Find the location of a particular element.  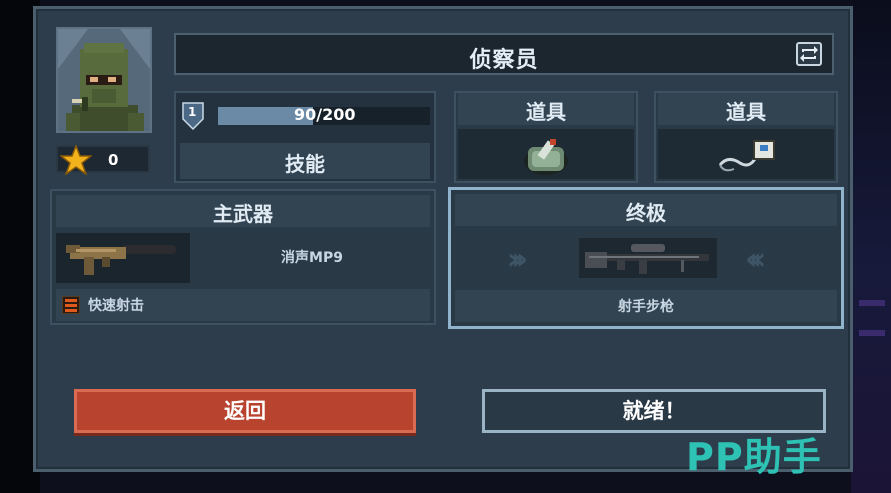

star-counter: 0 is located at coordinates (103, 160).